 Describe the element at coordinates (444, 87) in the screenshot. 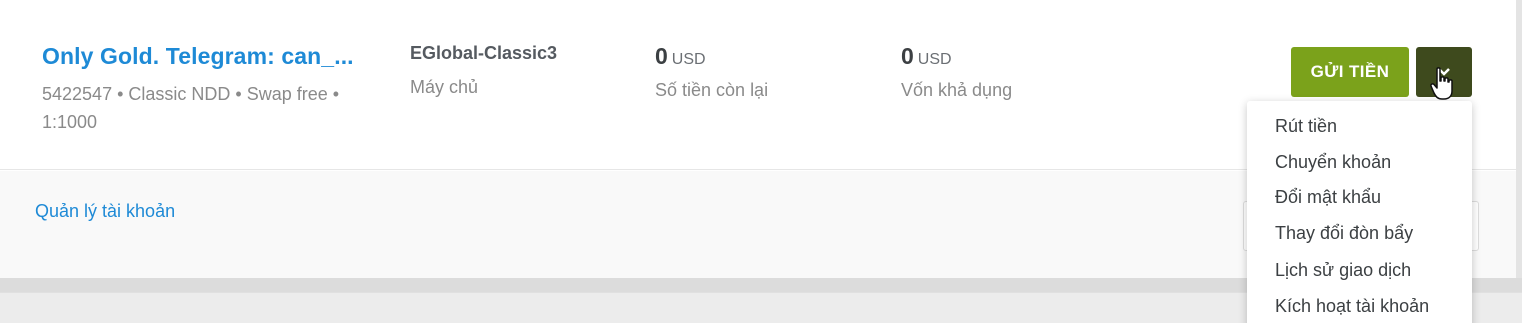

I see `server-label: Máy chủ` at that location.